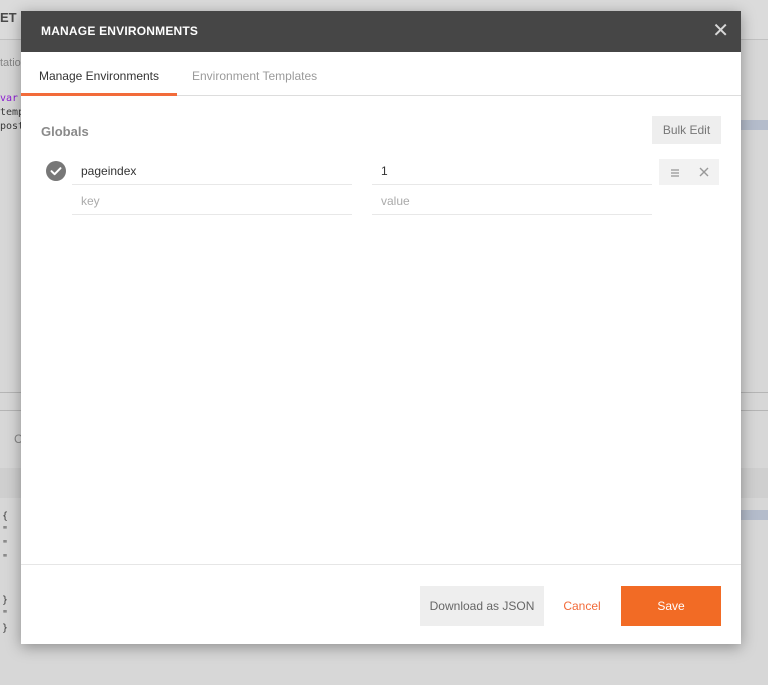  What do you see at coordinates (689, 172) in the screenshot?
I see `row-actions` at bounding box center [689, 172].